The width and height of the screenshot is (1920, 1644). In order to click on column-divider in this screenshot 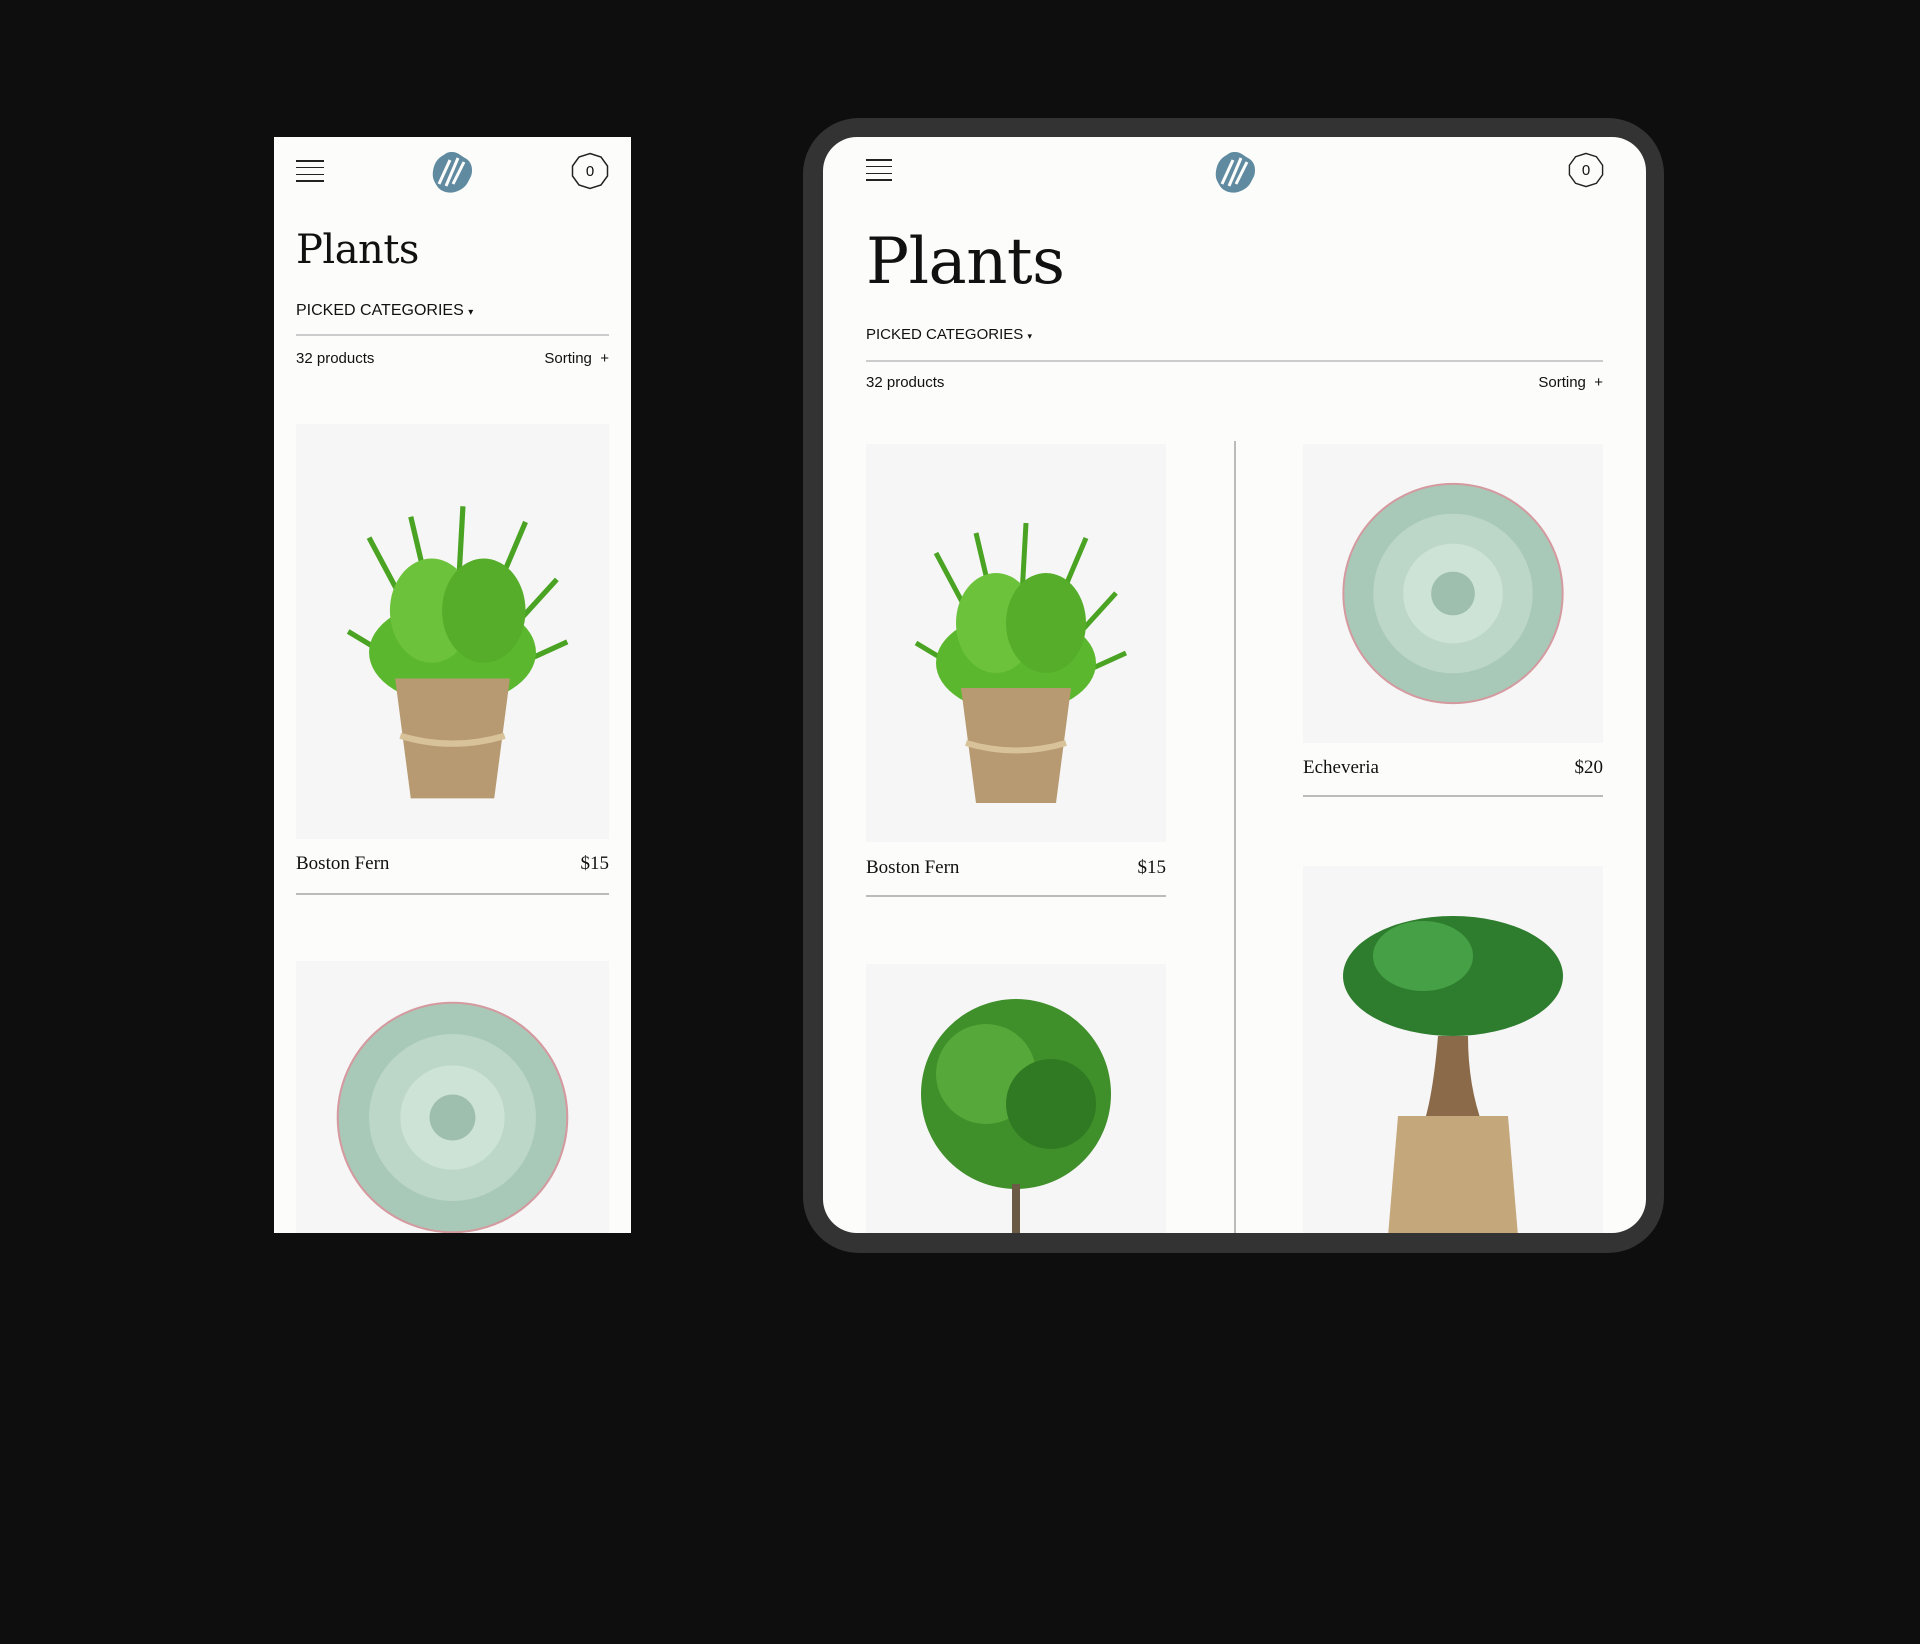, I will do `click(1235, 837)`.